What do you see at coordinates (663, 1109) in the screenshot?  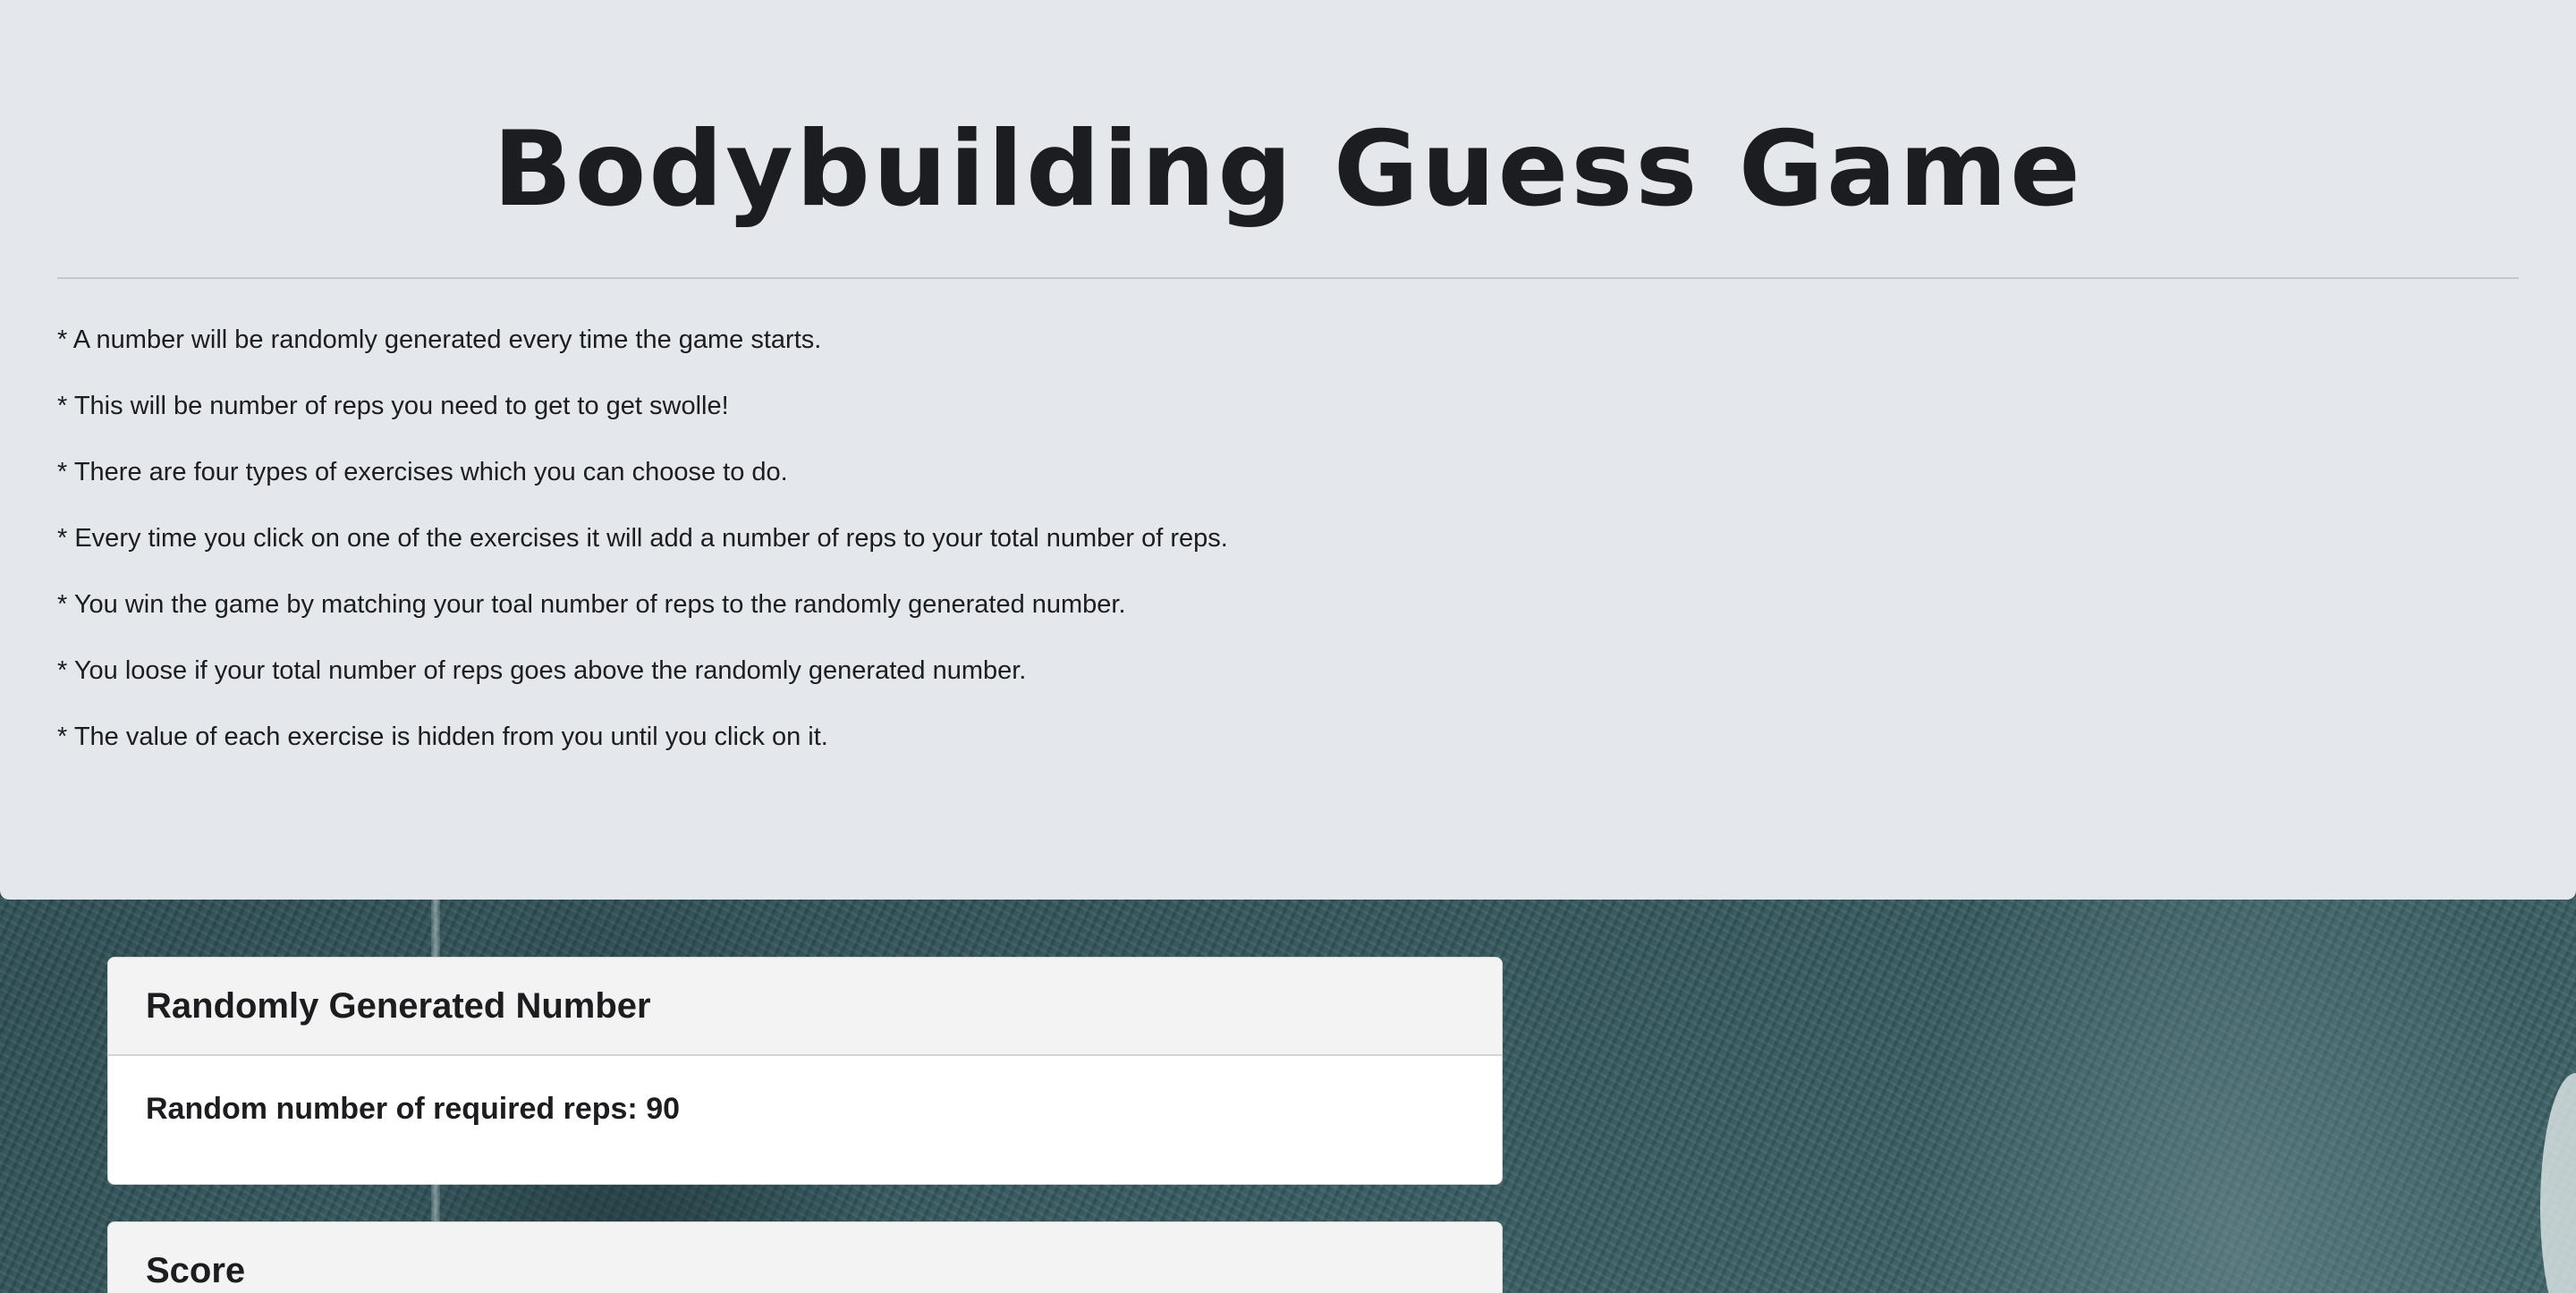 I see `required-reps-value: 90` at bounding box center [663, 1109].